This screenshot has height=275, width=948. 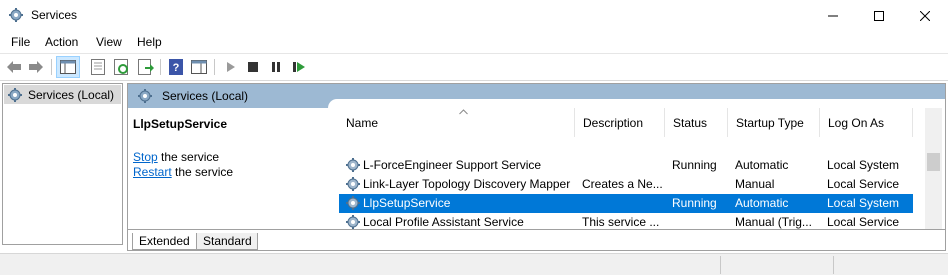 I want to click on back-arrow-icon, so click(x=14, y=67).